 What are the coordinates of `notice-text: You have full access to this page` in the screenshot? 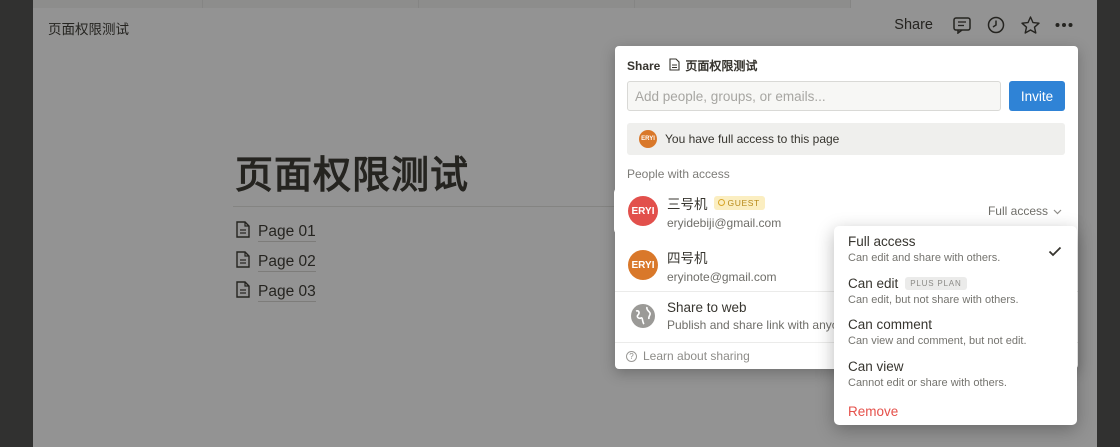 It's located at (752, 139).